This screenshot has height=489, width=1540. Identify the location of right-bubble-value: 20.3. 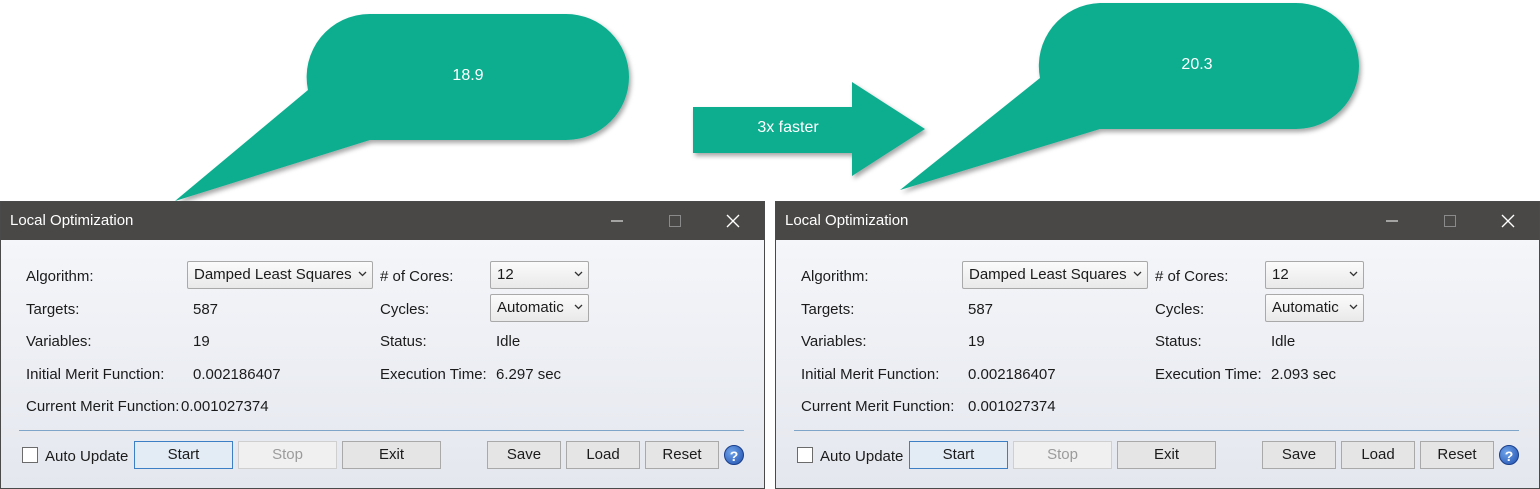
(1197, 64).